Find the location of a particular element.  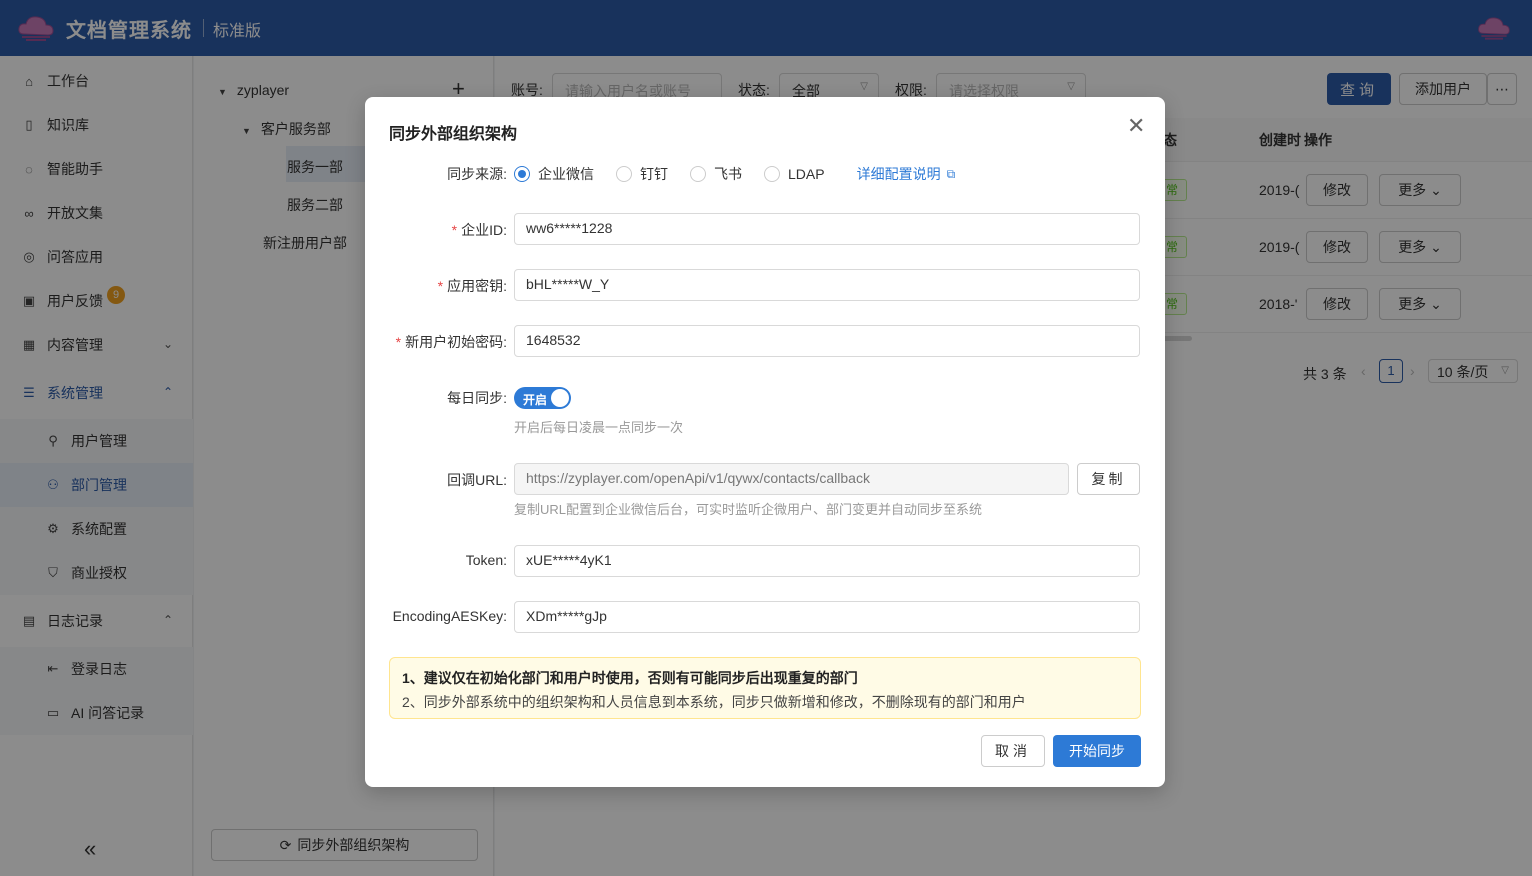

radio-ldap: LDAP is located at coordinates (794, 174).